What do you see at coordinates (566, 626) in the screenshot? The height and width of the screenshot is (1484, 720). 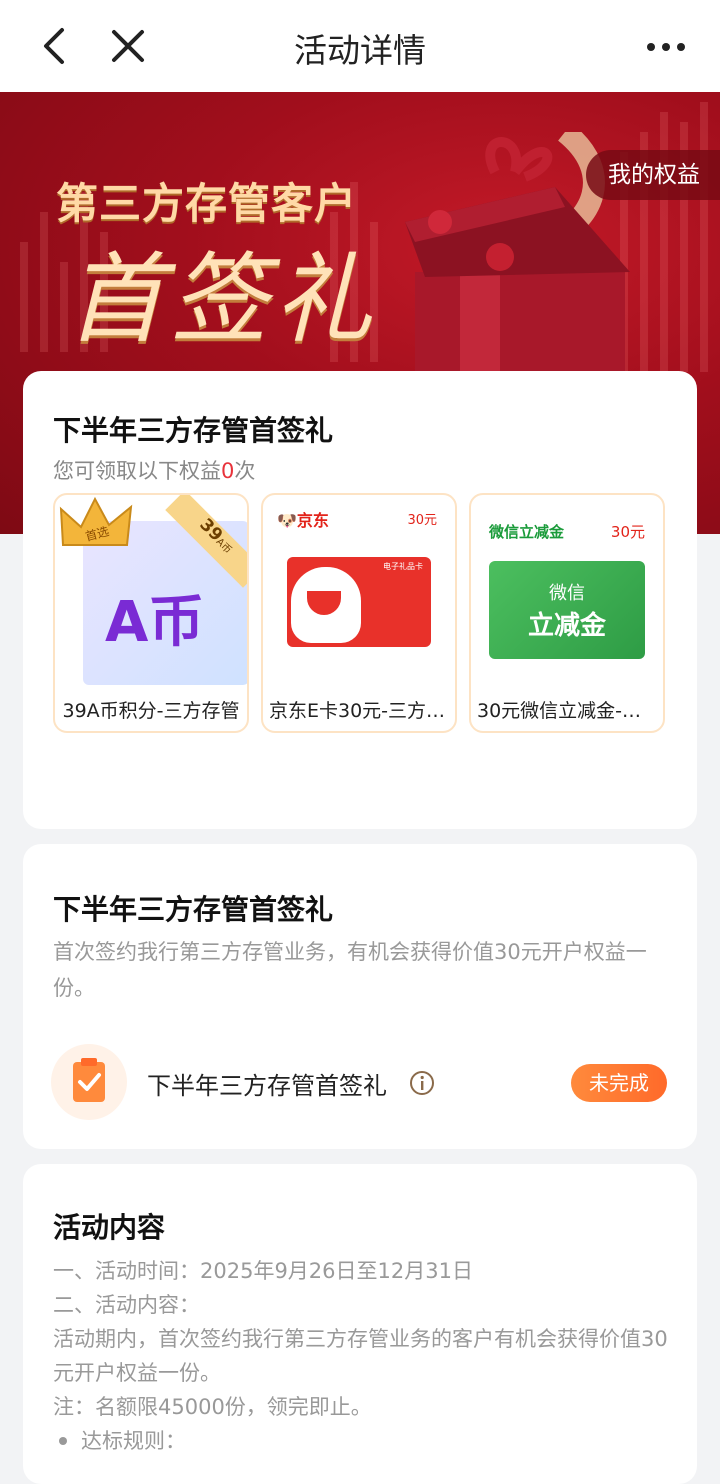 I see `wechat-card-line2: 立减金` at bounding box center [566, 626].